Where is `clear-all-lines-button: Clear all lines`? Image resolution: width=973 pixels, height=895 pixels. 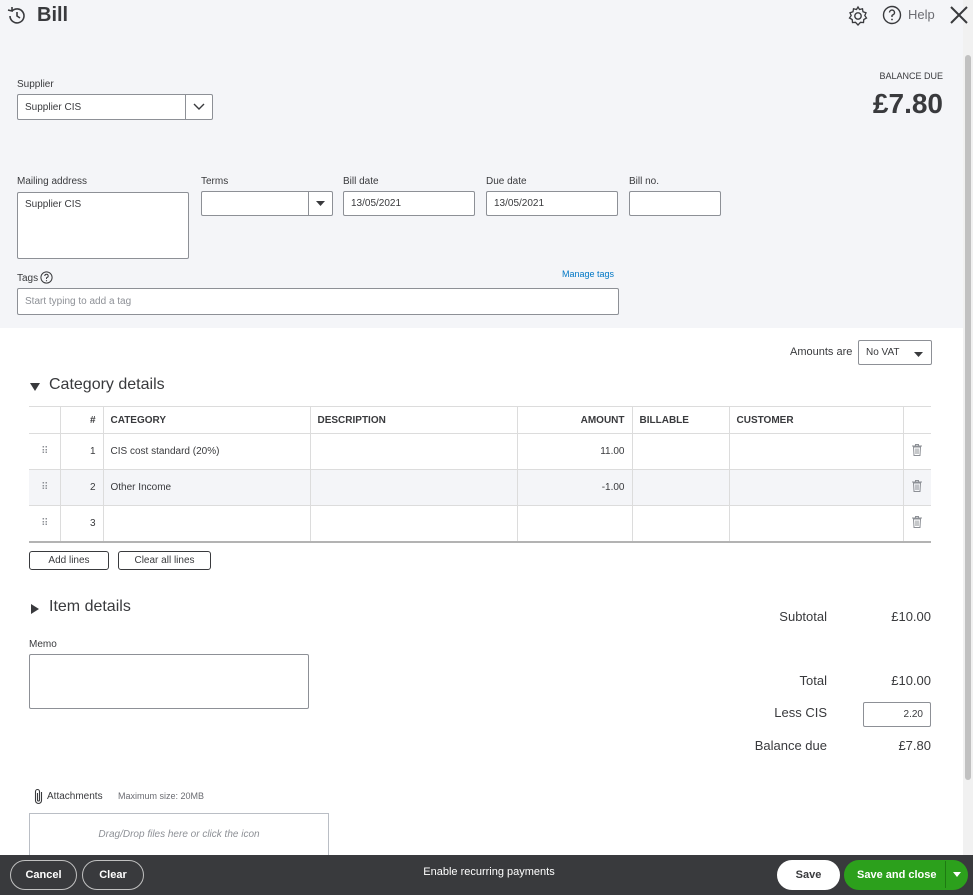 clear-all-lines-button: Clear all lines is located at coordinates (164, 560).